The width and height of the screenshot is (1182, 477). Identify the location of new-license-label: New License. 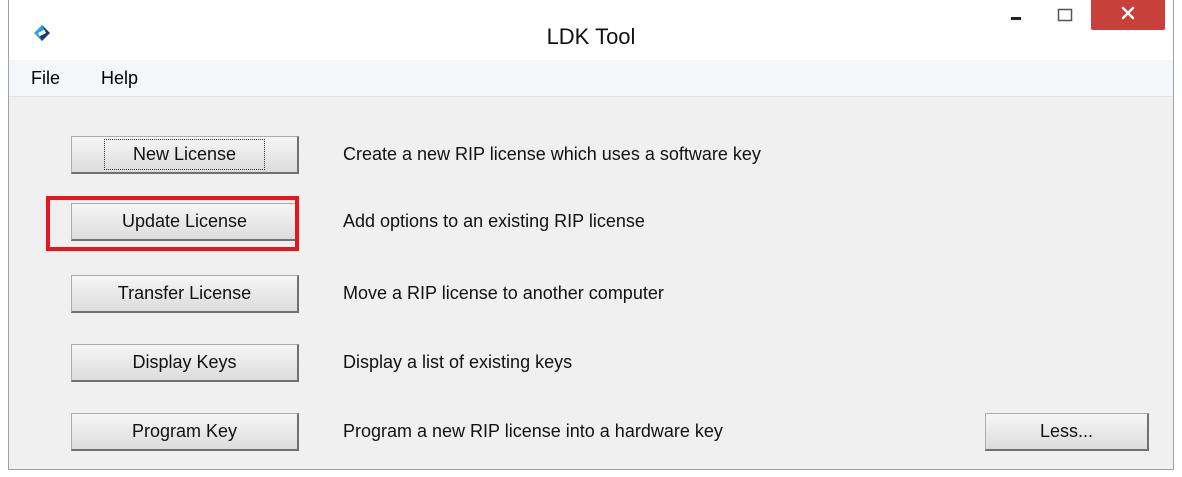
(184, 154).